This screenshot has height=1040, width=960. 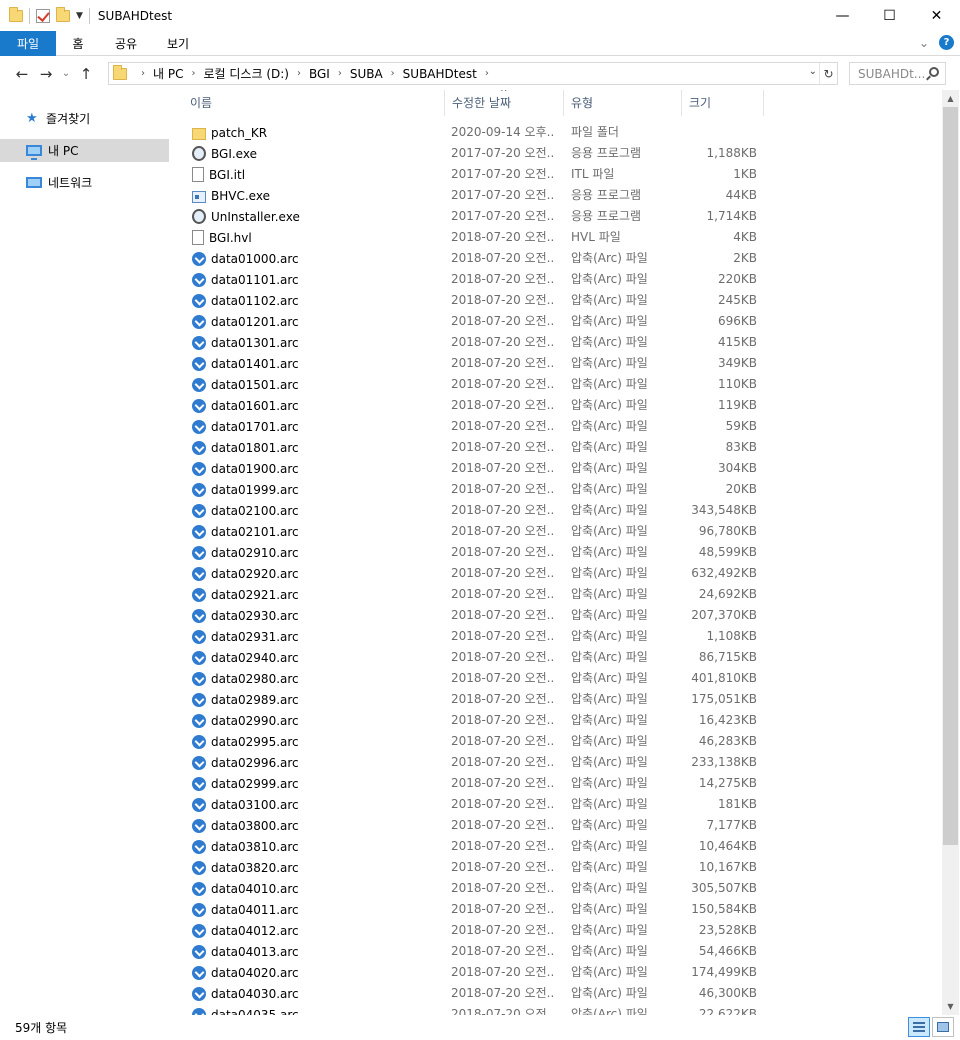 What do you see at coordinates (245, 1009) in the screenshot?
I see `file-name-cell: data04035.arc` at bounding box center [245, 1009].